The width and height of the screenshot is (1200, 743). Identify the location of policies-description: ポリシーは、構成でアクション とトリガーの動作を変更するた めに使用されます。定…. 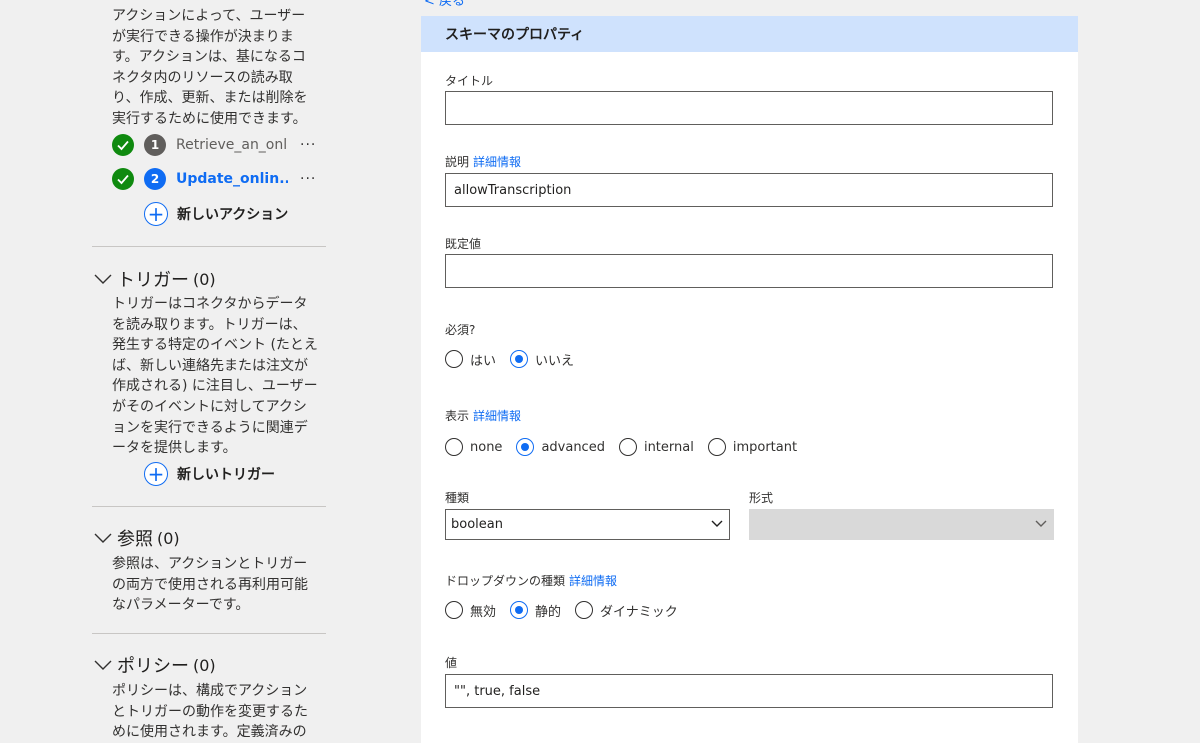
(210, 712).